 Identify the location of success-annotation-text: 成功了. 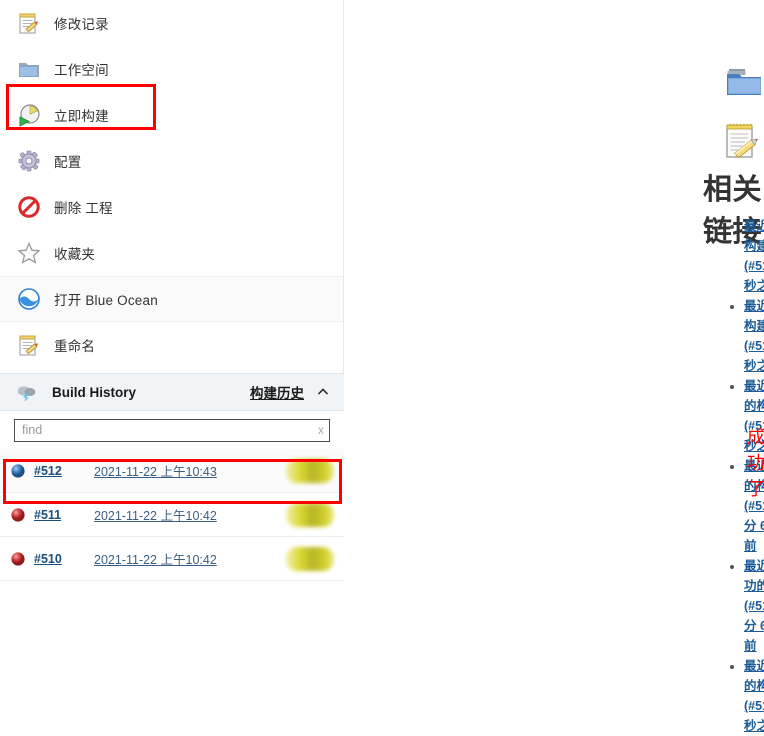
(755, 463).